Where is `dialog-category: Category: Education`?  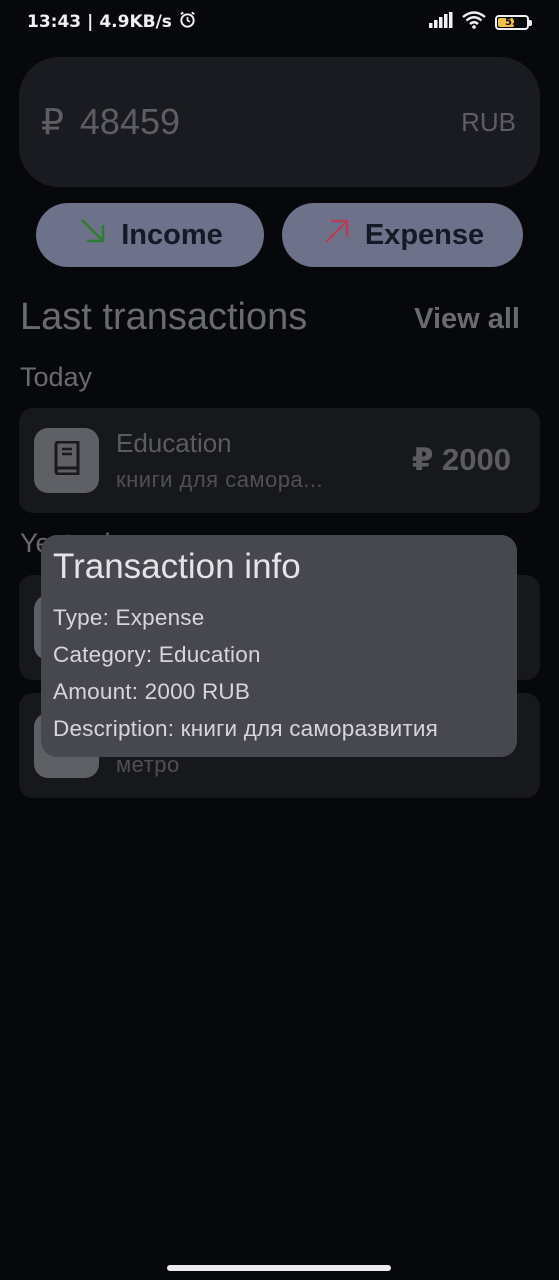
dialog-category: Category: Education is located at coordinates (157, 654).